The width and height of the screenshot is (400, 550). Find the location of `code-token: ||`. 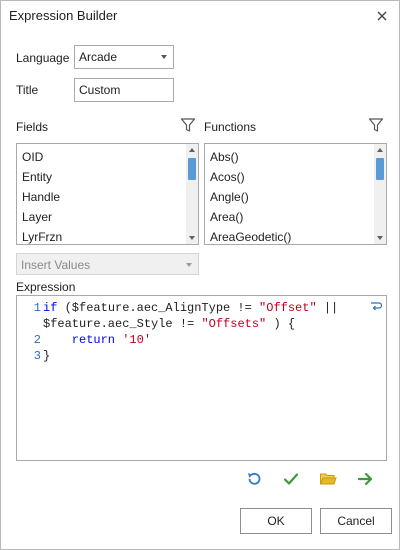

code-token: || is located at coordinates (327, 308).